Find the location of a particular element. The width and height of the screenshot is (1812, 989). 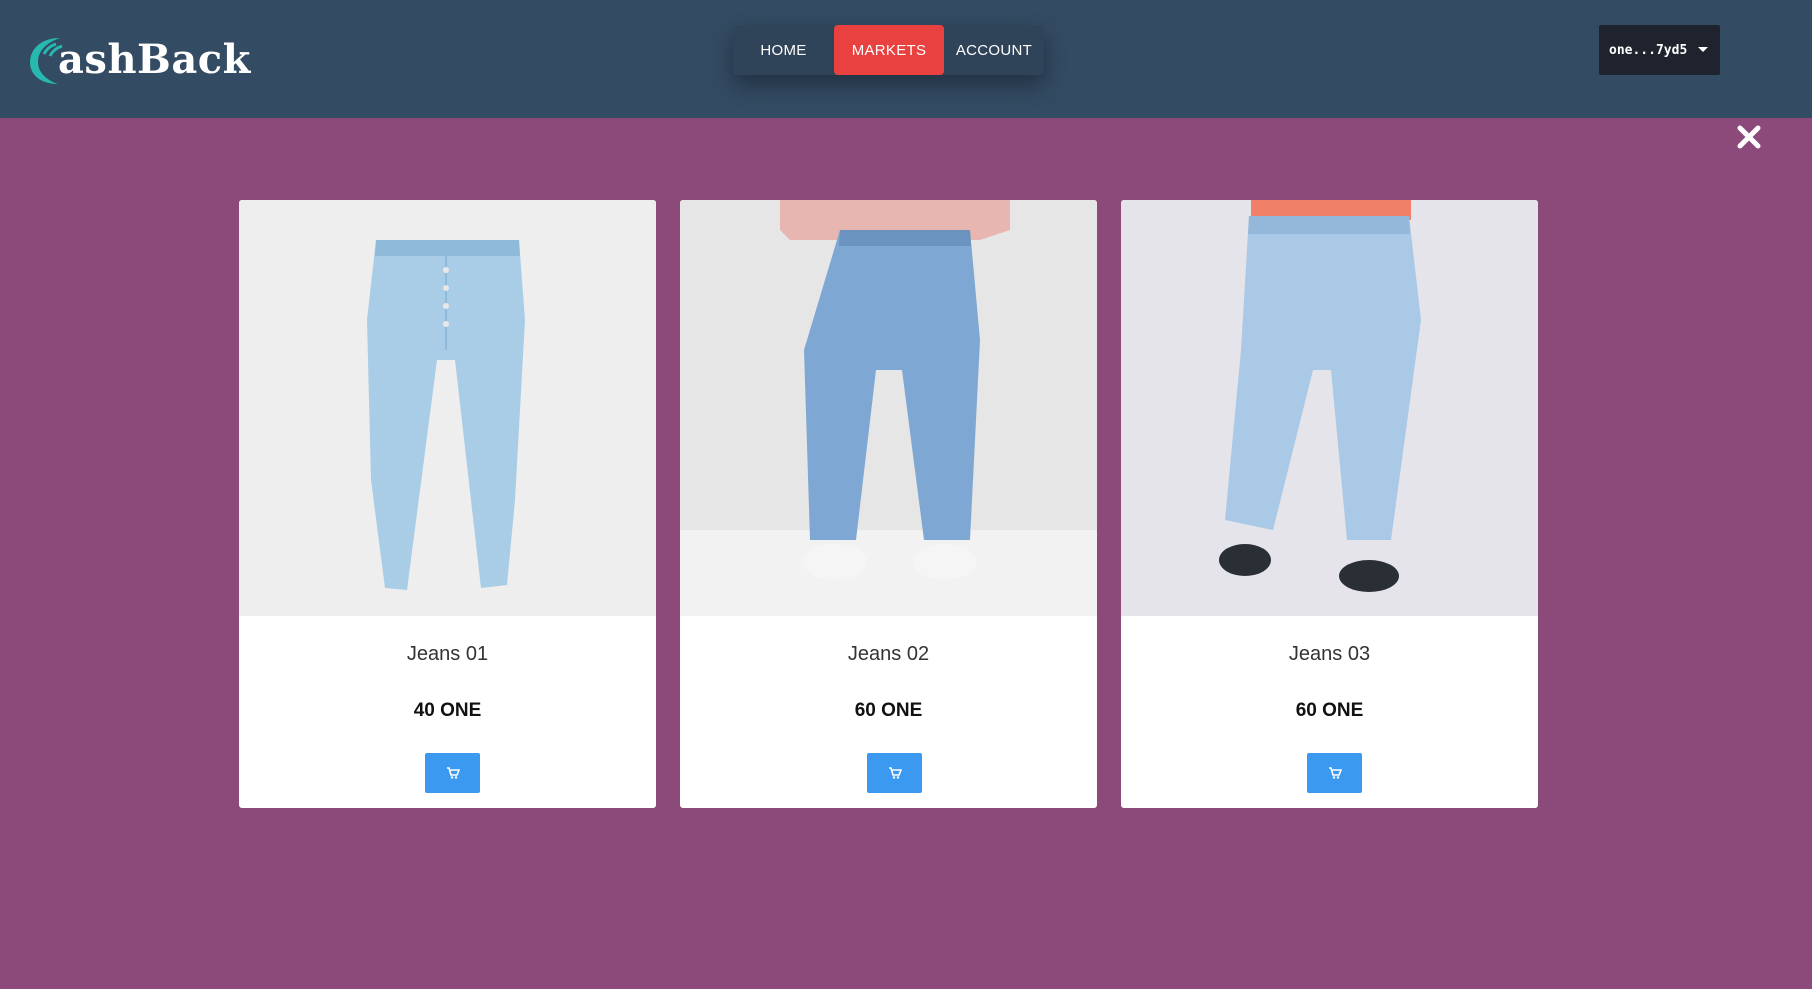

wallet-dropdown: one...7yd5 is located at coordinates (1659, 50).